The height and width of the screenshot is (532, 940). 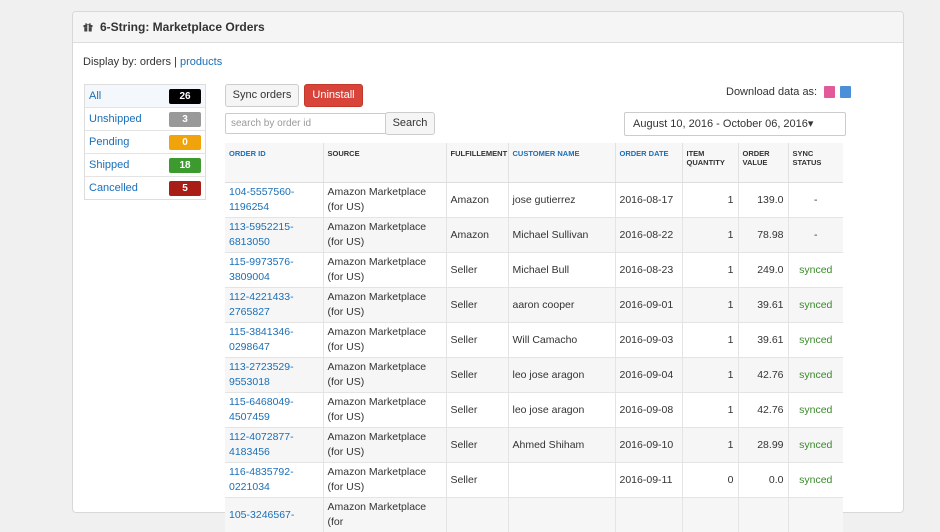 I want to click on customer-name-cell: leo jose aragon, so click(x=561, y=375).